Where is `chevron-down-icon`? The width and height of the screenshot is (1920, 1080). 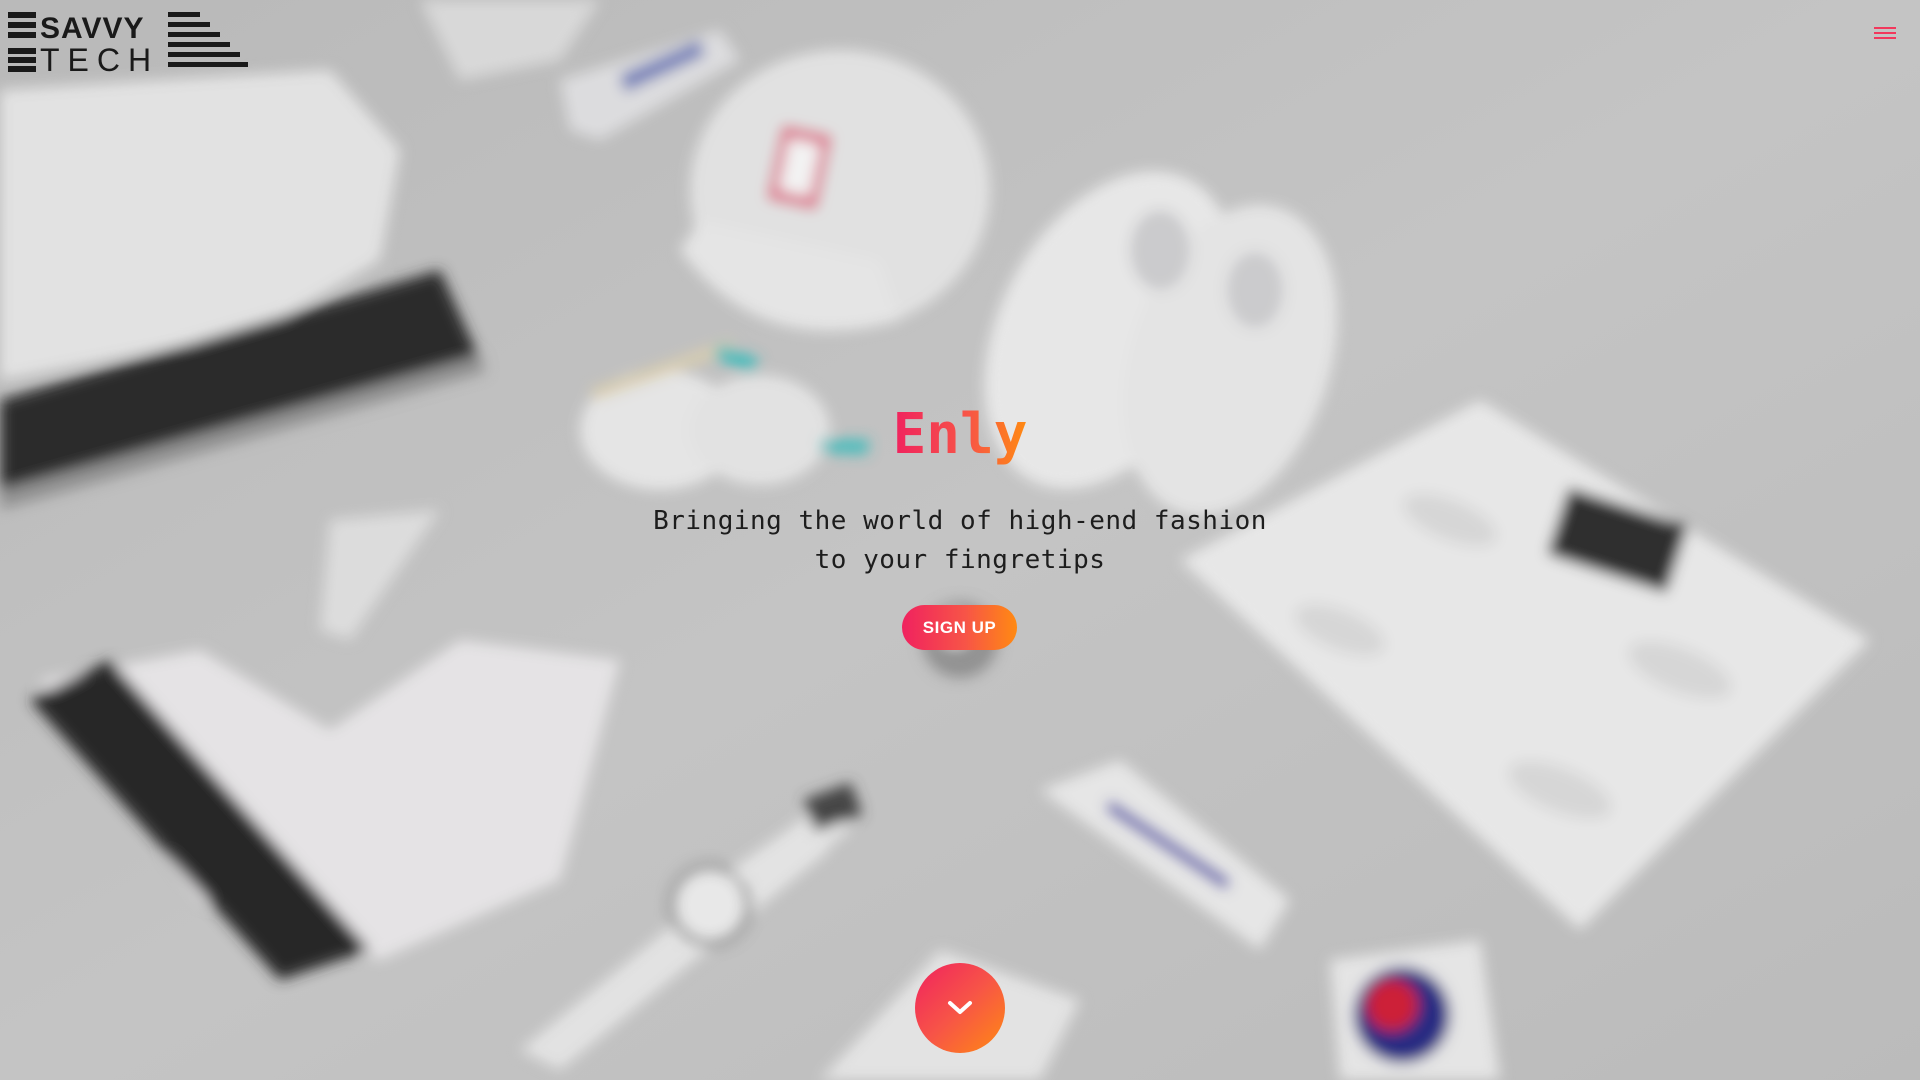
chevron-down-icon is located at coordinates (960, 1007).